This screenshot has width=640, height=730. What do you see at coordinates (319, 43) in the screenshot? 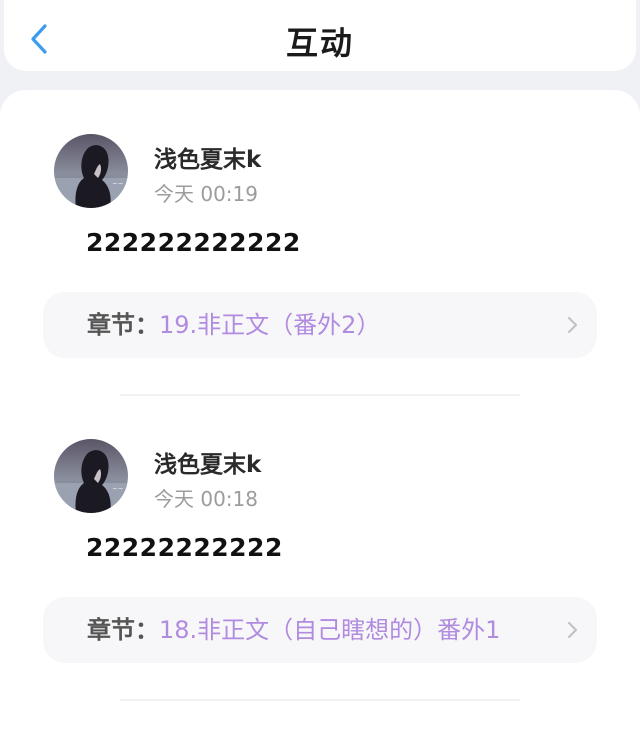
I see `page-title: 互动` at bounding box center [319, 43].